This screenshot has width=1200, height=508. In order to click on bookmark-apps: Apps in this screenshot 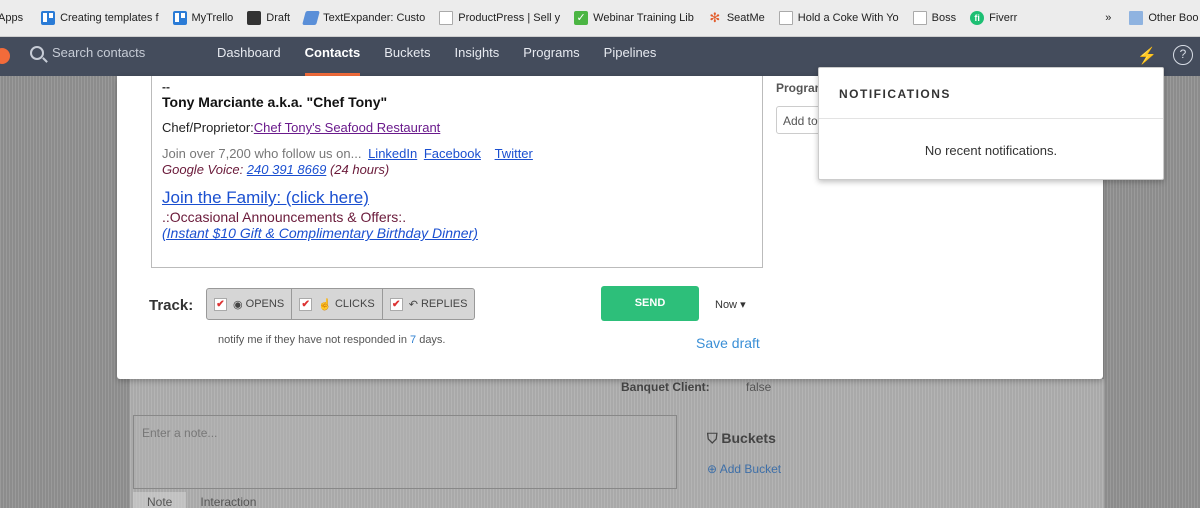, I will do `click(11, 18)`.